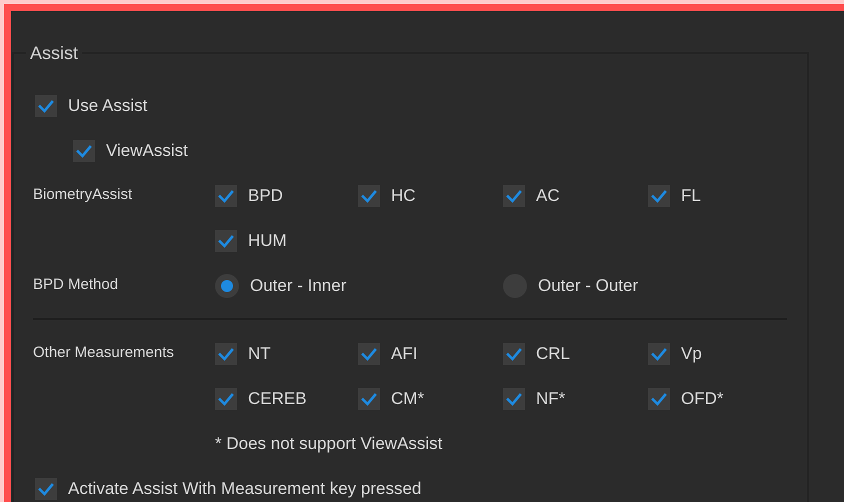 The image size is (844, 502). What do you see at coordinates (259, 353) in the screenshot?
I see `checkbox-label: NT` at bounding box center [259, 353].